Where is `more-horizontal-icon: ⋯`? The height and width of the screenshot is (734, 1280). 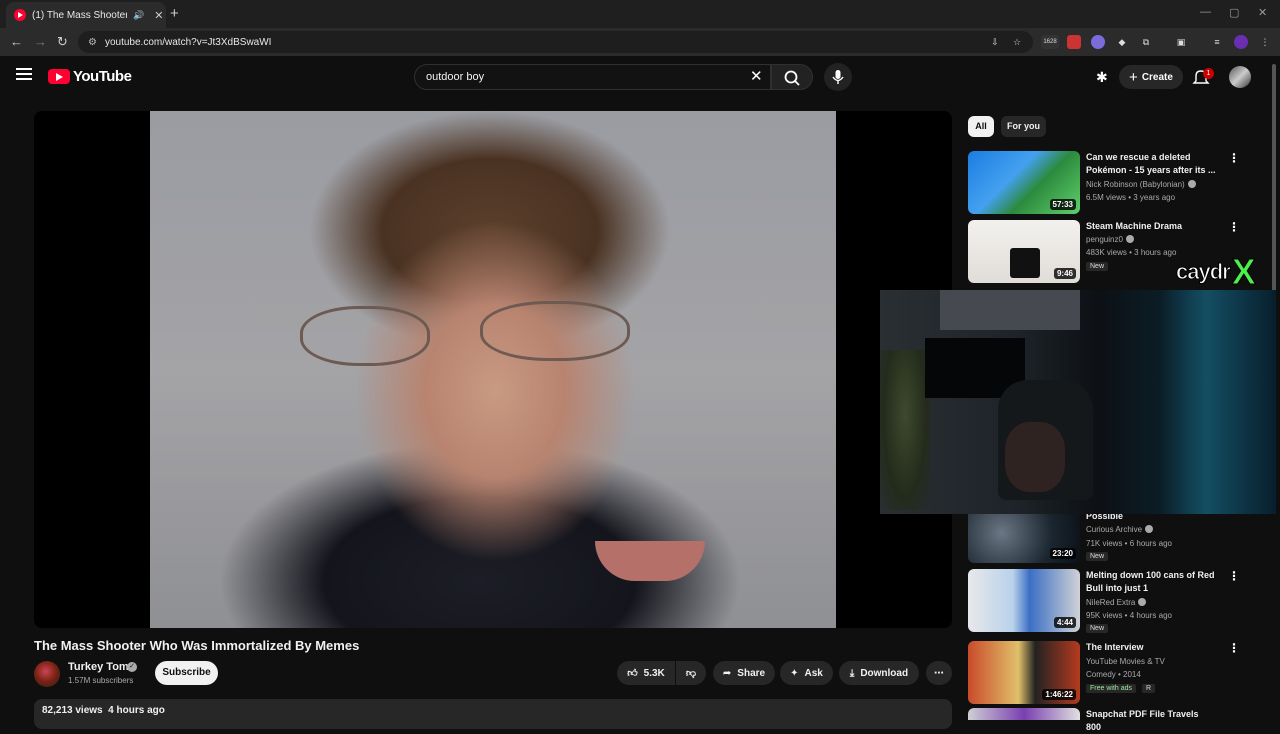 more-horizontal-icon: ⋯ is located at coordinates (939, 673).